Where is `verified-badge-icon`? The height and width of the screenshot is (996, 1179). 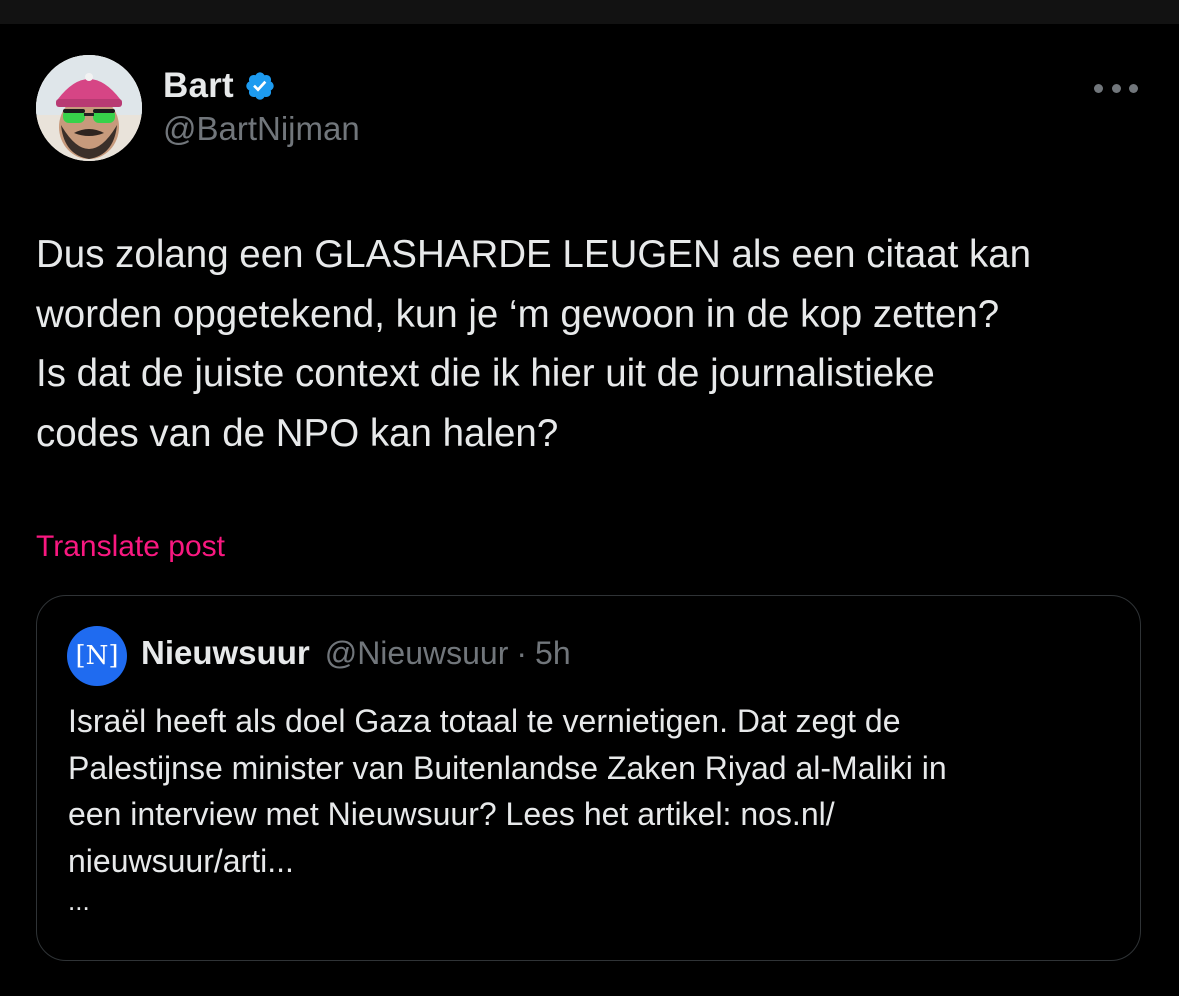
verified-badge-icon is located at coordinates (260, 86).